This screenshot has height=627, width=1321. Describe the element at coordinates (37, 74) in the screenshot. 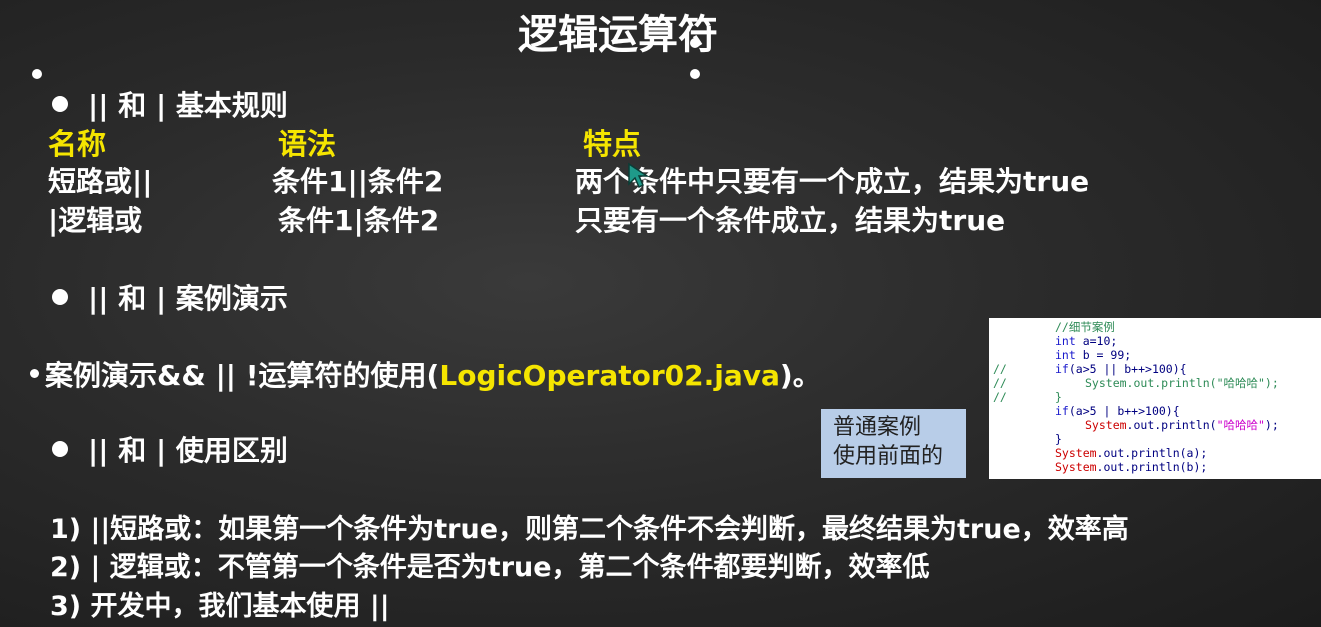

I see `selection-handle-left` at that location.